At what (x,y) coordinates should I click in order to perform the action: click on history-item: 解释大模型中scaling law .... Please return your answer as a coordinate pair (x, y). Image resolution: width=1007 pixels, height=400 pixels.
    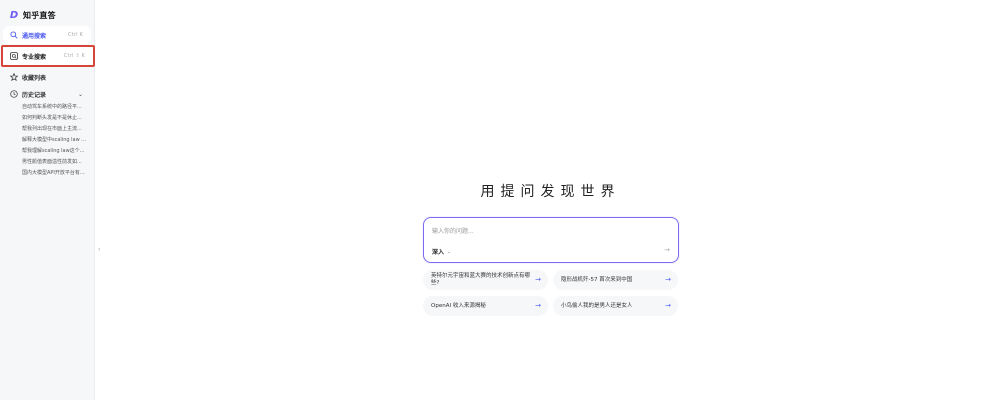
    Looking at the image, I should click on (55, 140).